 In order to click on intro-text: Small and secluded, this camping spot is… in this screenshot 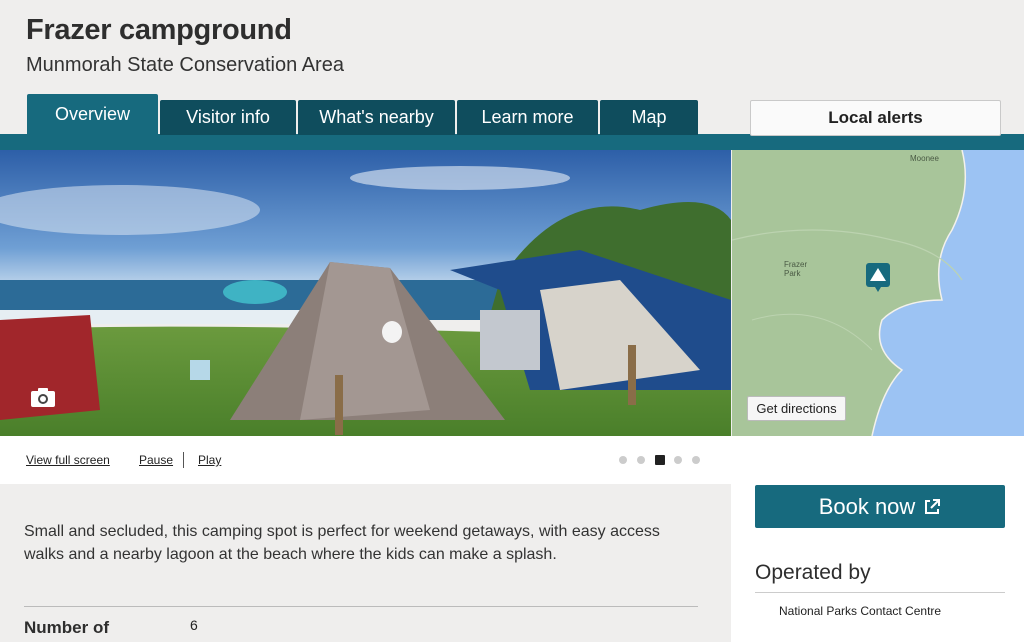, I will do `click(342, 543)`.